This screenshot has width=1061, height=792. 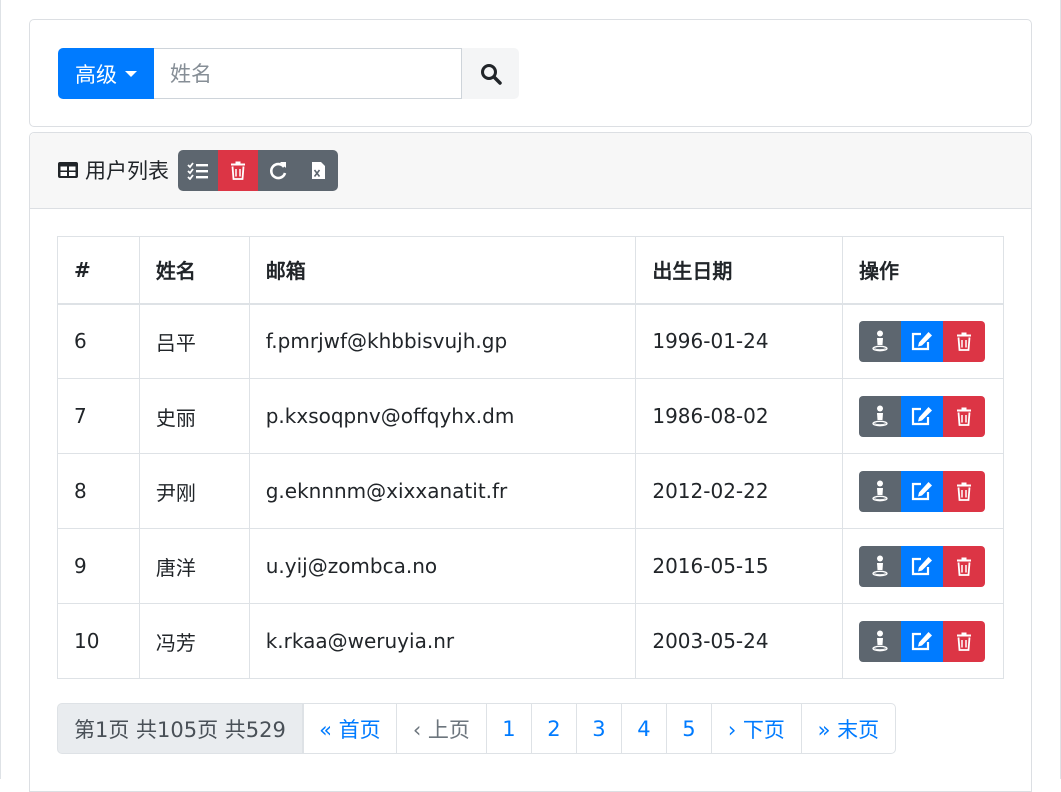 I want to click on cell-id: 8, so click(x=98, y=491).